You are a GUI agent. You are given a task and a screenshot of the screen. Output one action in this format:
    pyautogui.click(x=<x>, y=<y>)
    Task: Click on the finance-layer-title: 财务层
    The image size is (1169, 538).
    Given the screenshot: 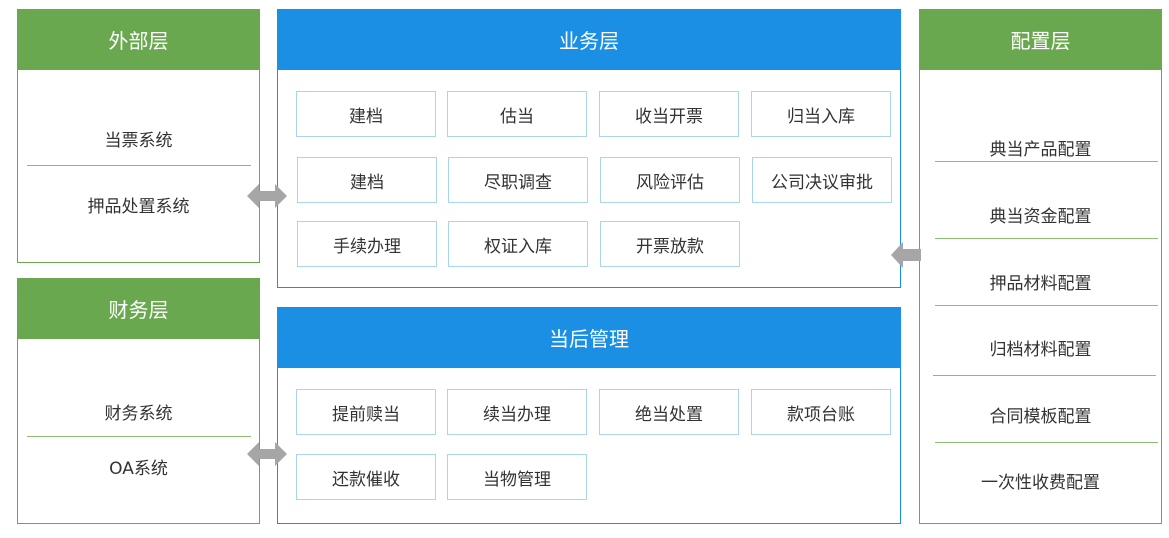 What is the action you would take?
    pyautogui.click(x=138, y=310)
    